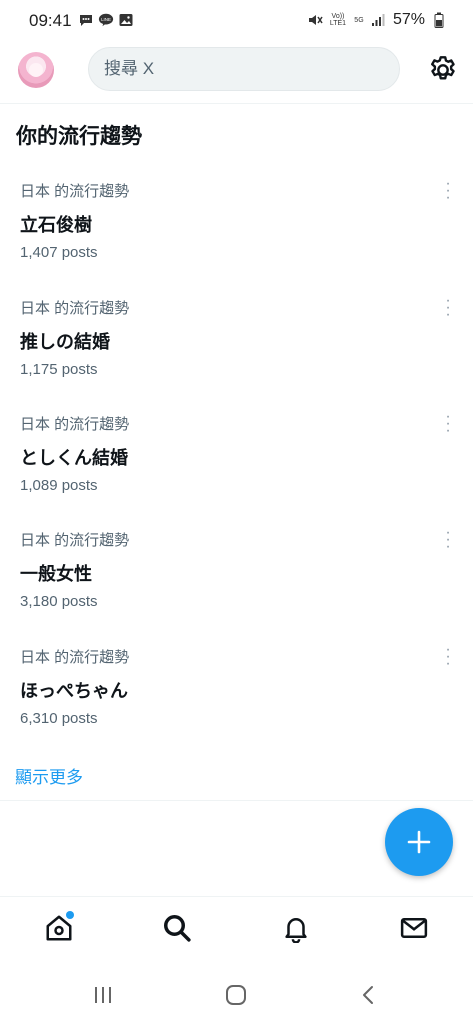 The height and width of the screenshot is (1024, 473). Describe the element at coordinates (59, 601) in the screenshot. I see `trend-count: 3,180 posts` at that location.